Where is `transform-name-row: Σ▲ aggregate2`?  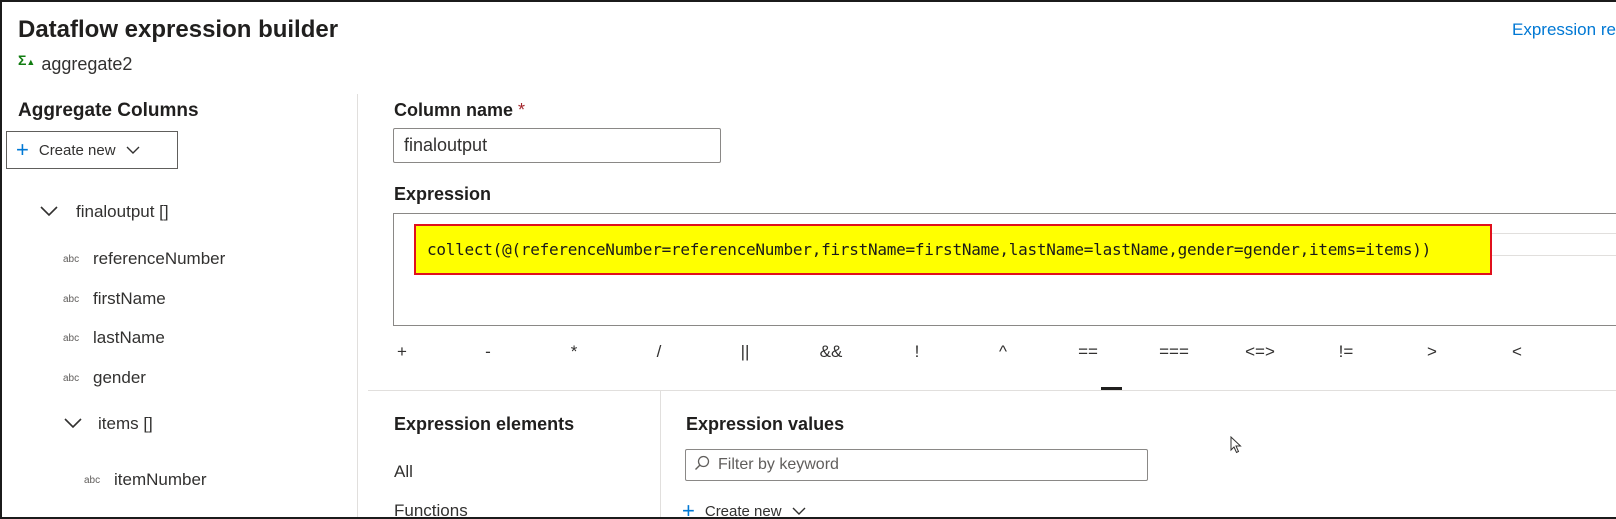
transform-name-row: Σ▲ aggregate2 is located at coordinates (75, 63).